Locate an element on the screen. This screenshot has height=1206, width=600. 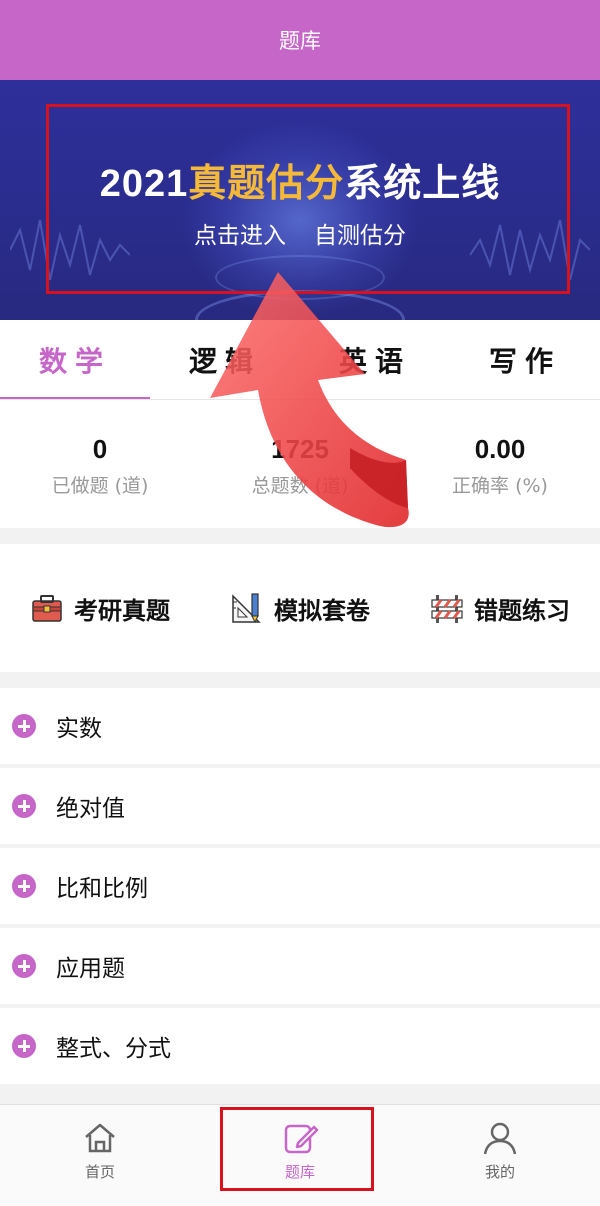
shortcut-label: 考研真题 is located at coordinates (122, 610).